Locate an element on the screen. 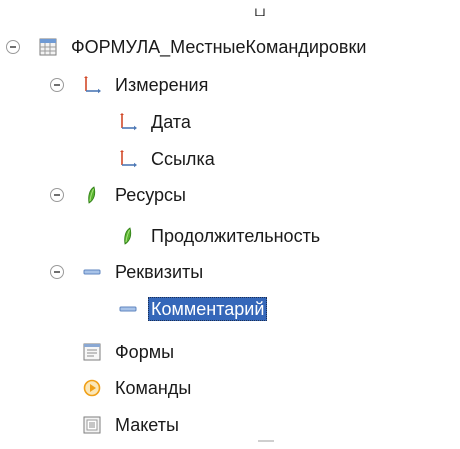  tree-node-resources: Ресурсы is located at coordinates (135, 195).